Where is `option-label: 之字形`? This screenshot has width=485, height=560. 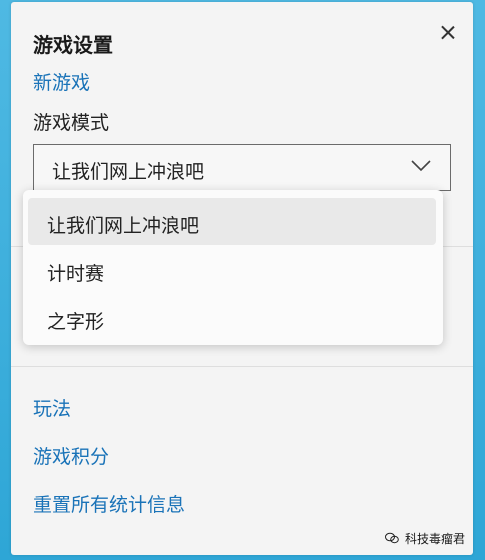 option-label: 之字形 is located at coordinates (76, 322).